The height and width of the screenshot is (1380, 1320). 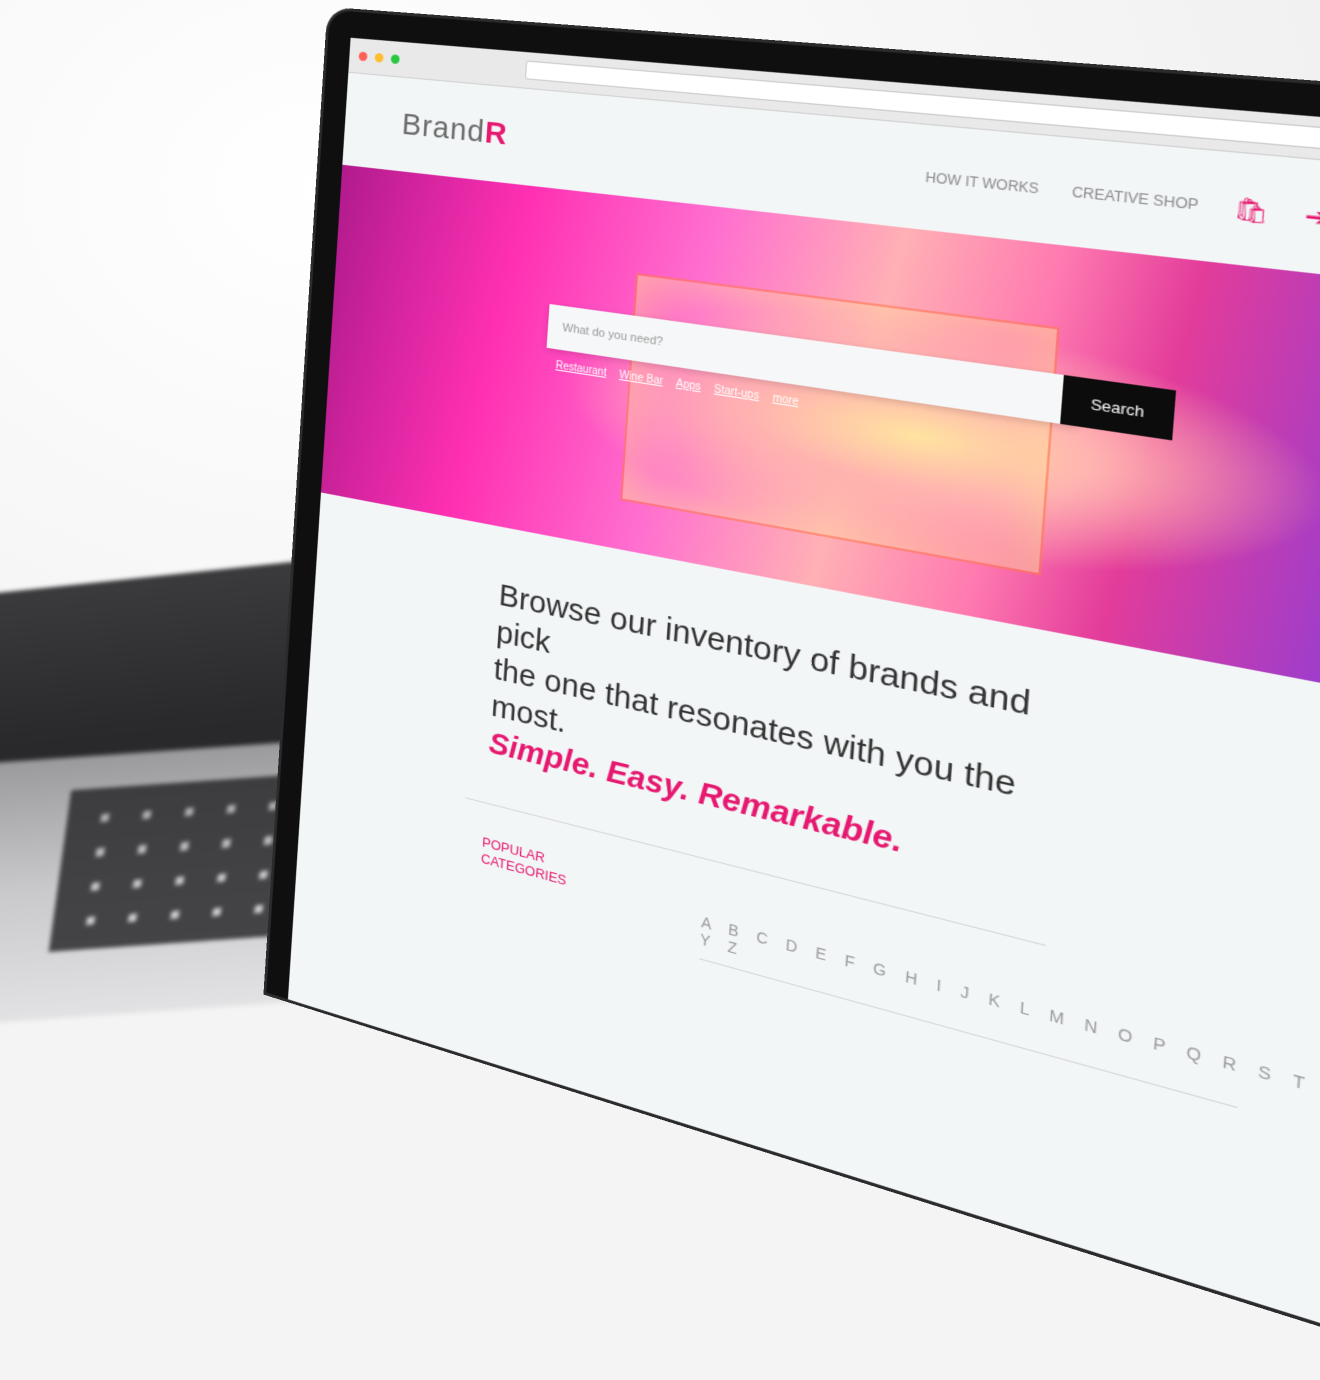 What do you see at coordinates (1118, 407) in the screenshot?
I see `search-button: Search` at bounding box center [1118, 407].